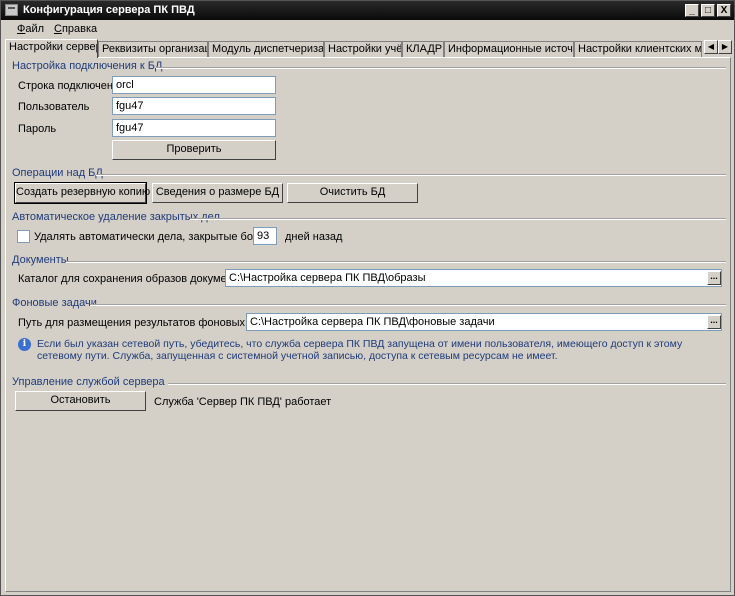  What do you see at coordinates (80, 401) in the screenshot?
I see `stop-service-button: Остановить` at bounding box center [80, 401].